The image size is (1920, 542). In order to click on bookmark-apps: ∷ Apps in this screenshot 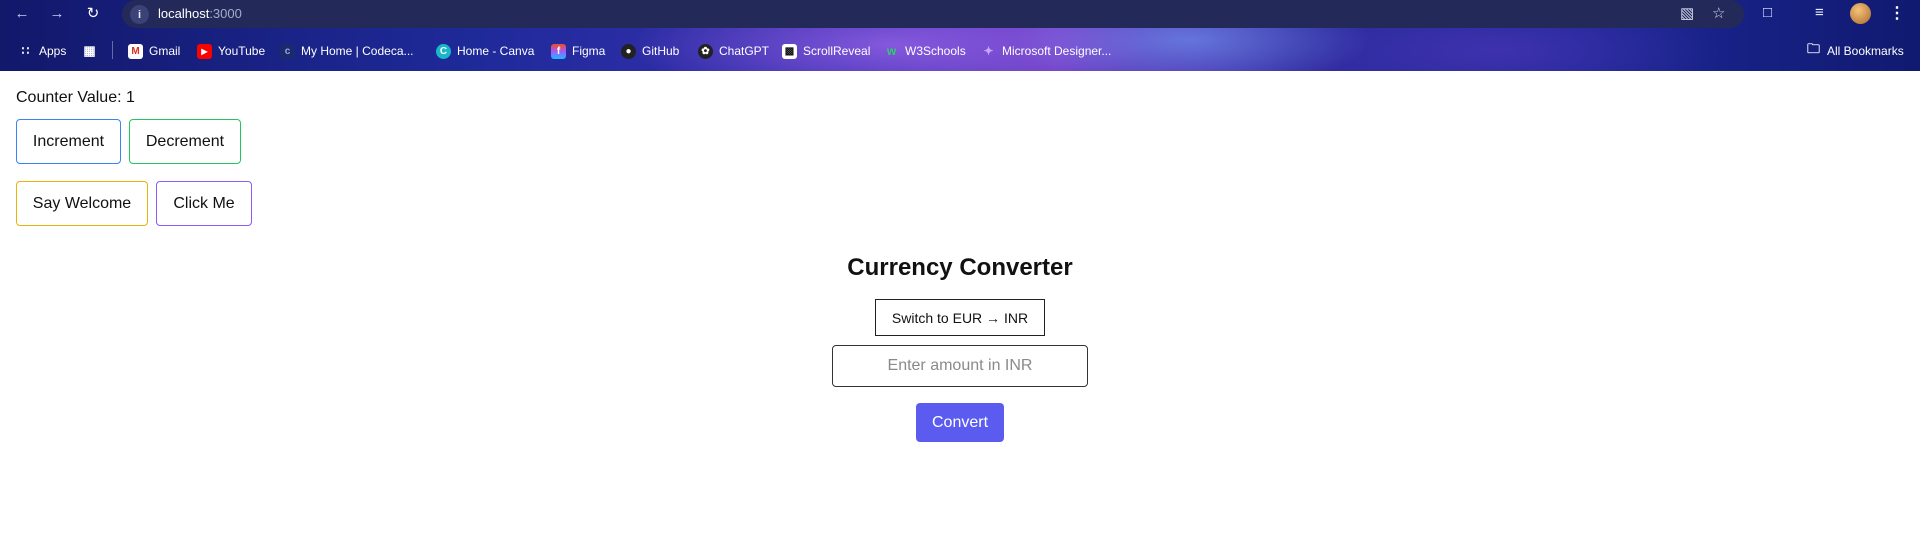, I will do `click(42, 51)`.